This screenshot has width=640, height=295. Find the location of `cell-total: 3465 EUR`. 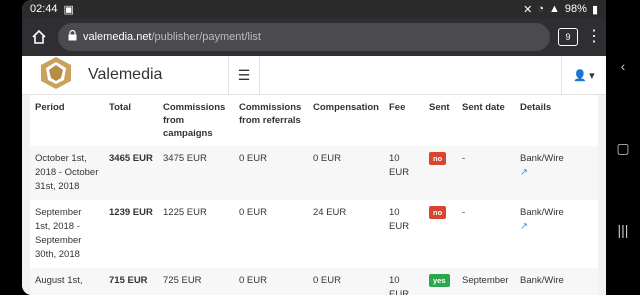

cell-total: 3465 EUR is located at coordinates (131, 173).